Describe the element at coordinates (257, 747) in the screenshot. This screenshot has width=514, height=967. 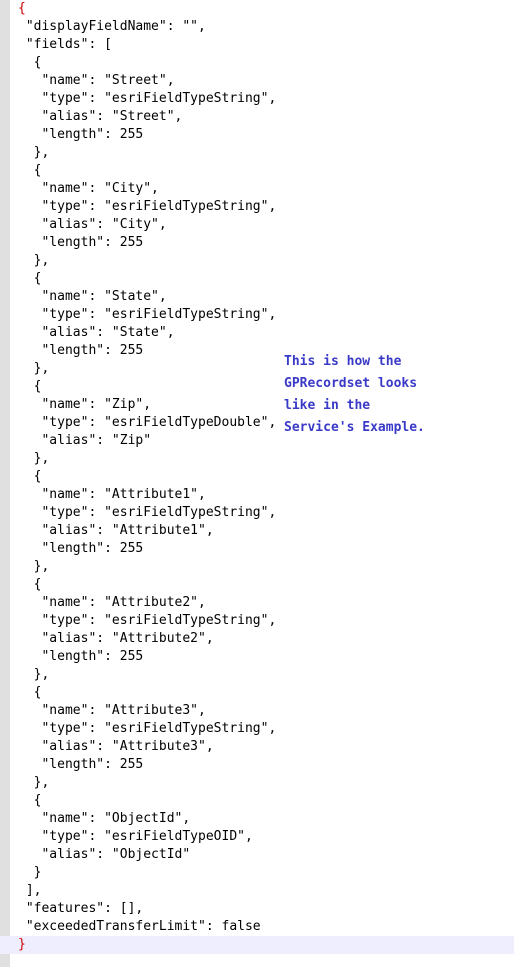
I see `code-line: "alias": "Attribute3",` at that location.